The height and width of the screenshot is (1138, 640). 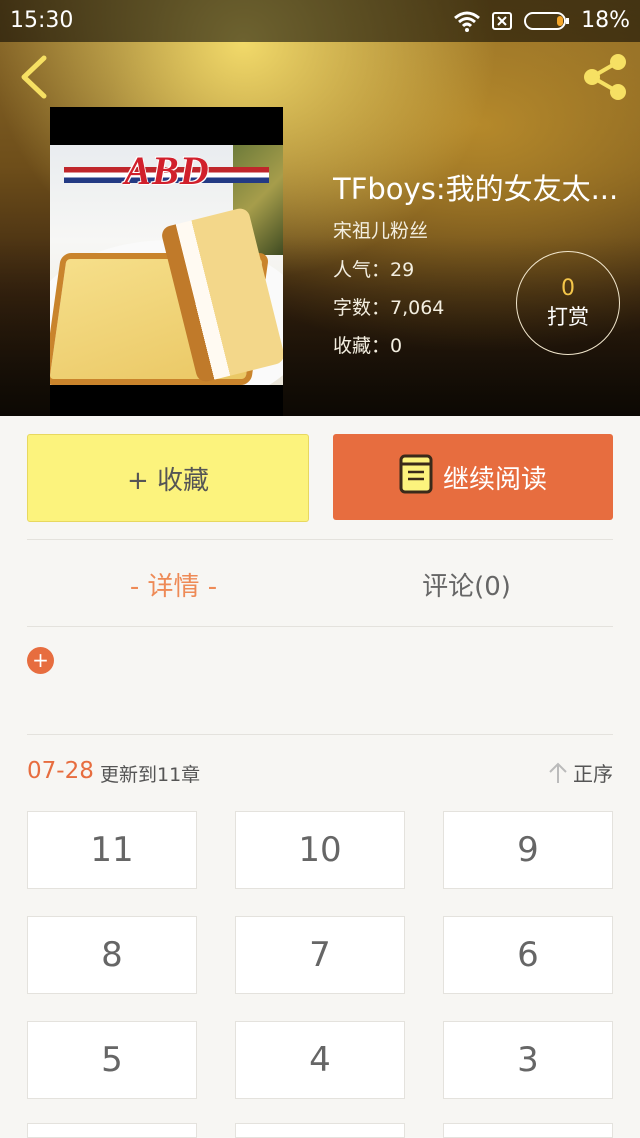 I want to click on chapter-button: 3, so click(x=528, y=1060).